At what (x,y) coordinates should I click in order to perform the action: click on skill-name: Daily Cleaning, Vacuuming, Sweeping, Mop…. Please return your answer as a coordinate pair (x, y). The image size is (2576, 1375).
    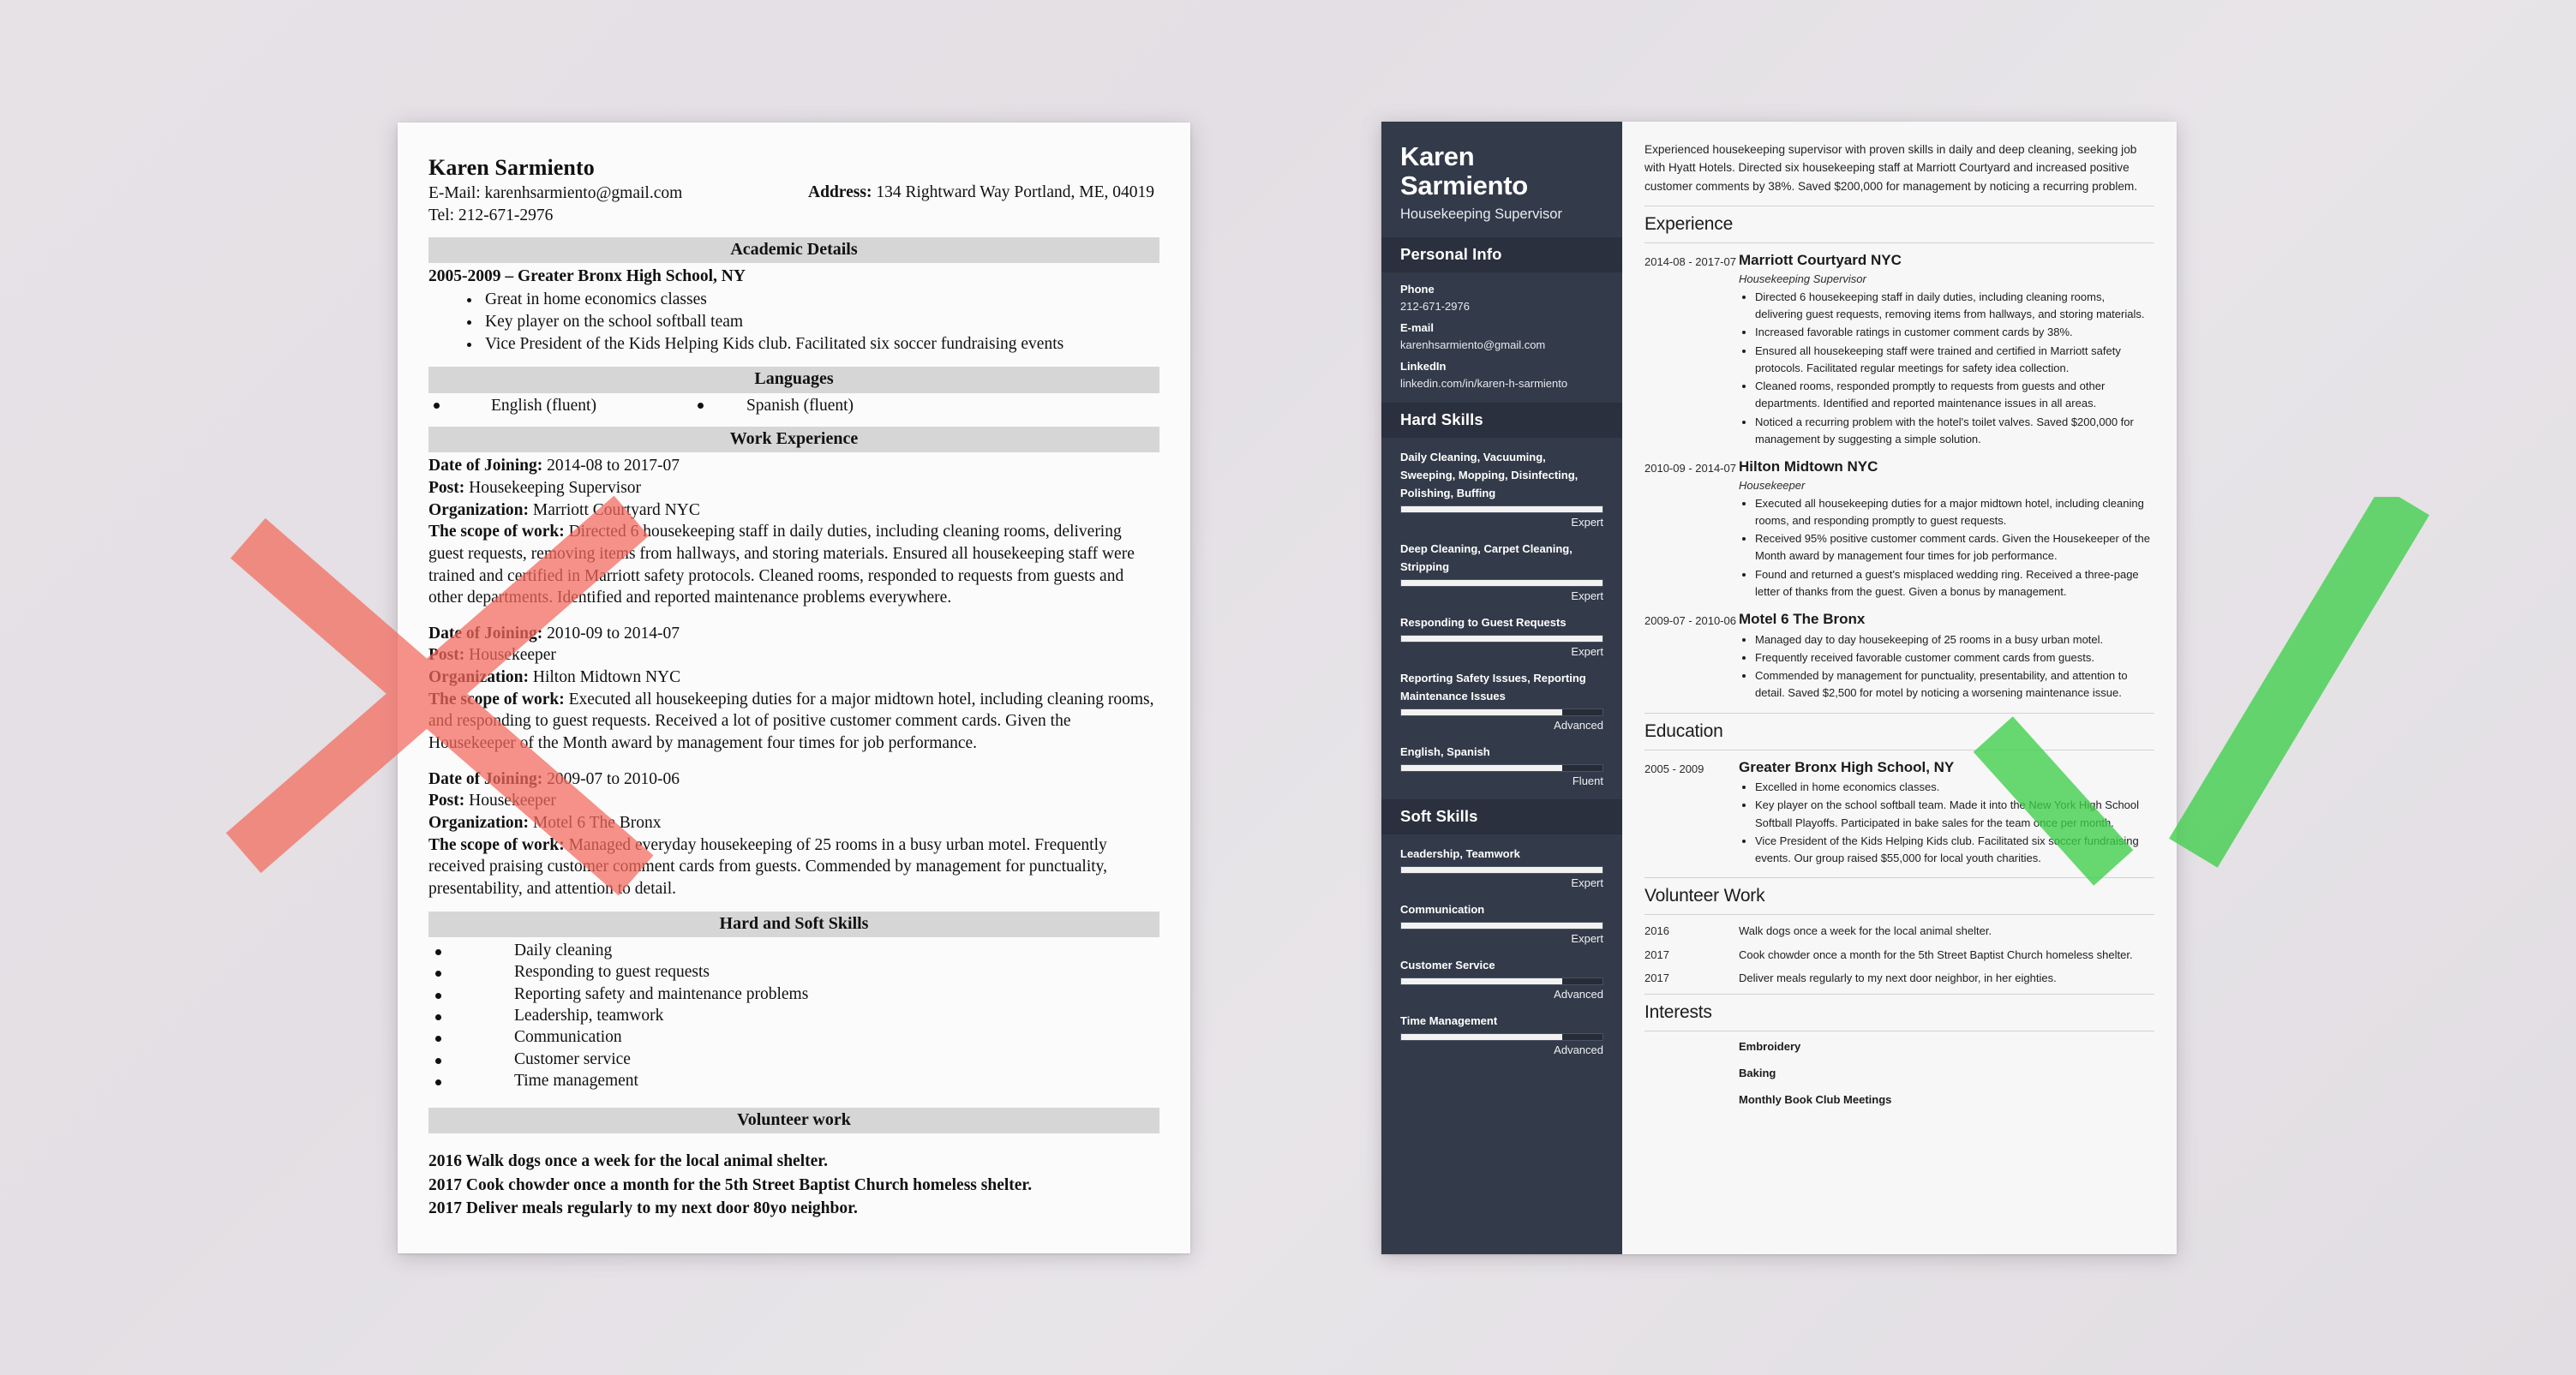
    Looking at the image, I should click on (1489, 474).